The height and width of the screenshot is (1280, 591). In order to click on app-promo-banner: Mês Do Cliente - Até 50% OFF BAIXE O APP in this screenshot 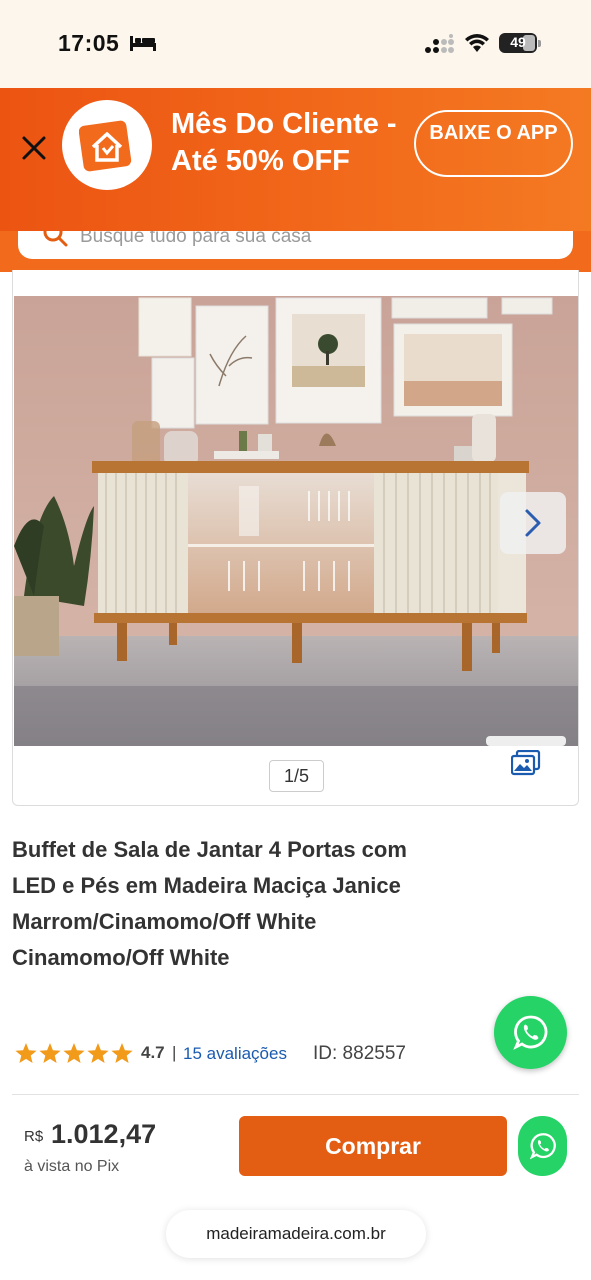, I will do `click(295, 159)`.